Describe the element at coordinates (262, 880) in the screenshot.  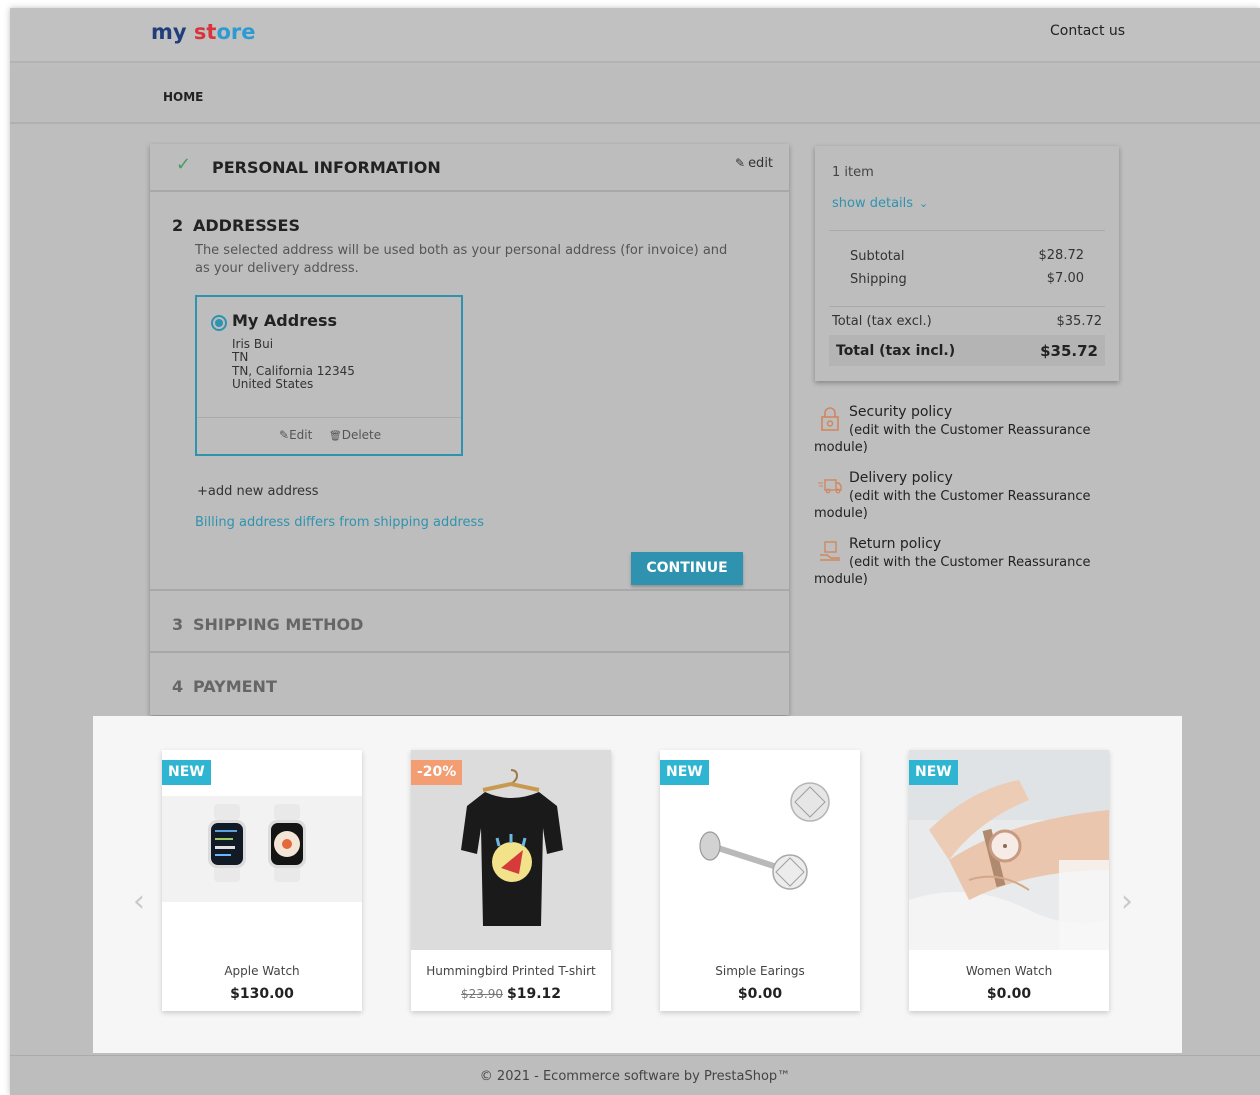
I see `product-card: NEW Apple Watch $130.00` at that location.